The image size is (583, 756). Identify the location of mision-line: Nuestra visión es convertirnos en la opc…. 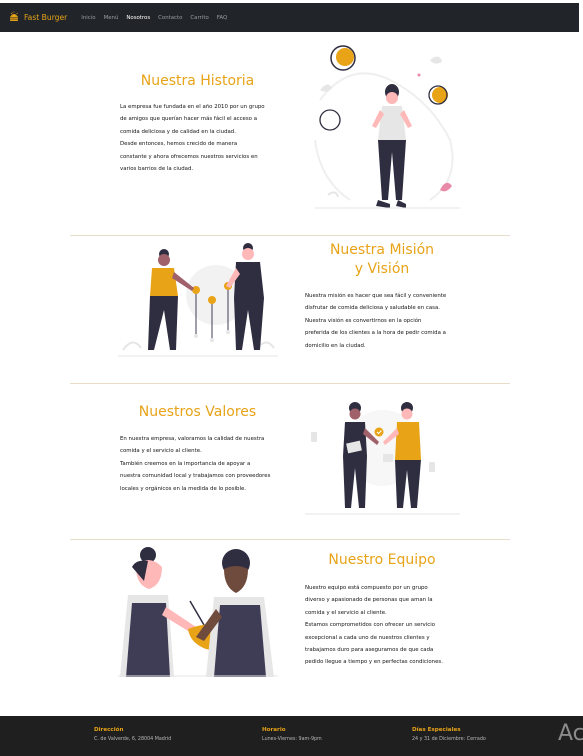
(363, 320).